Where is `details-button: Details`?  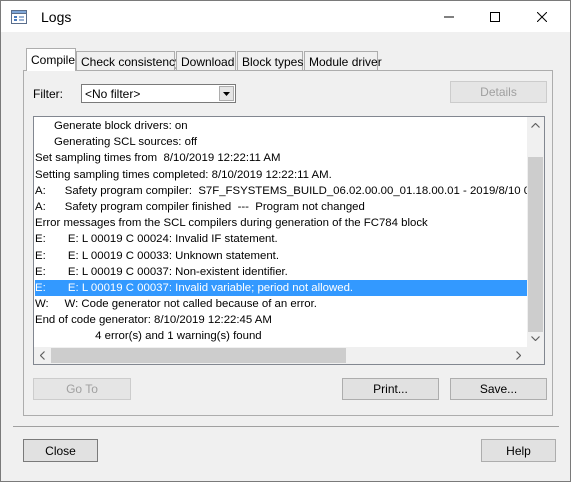 details-button: Details is located at coordinates (498, 92).